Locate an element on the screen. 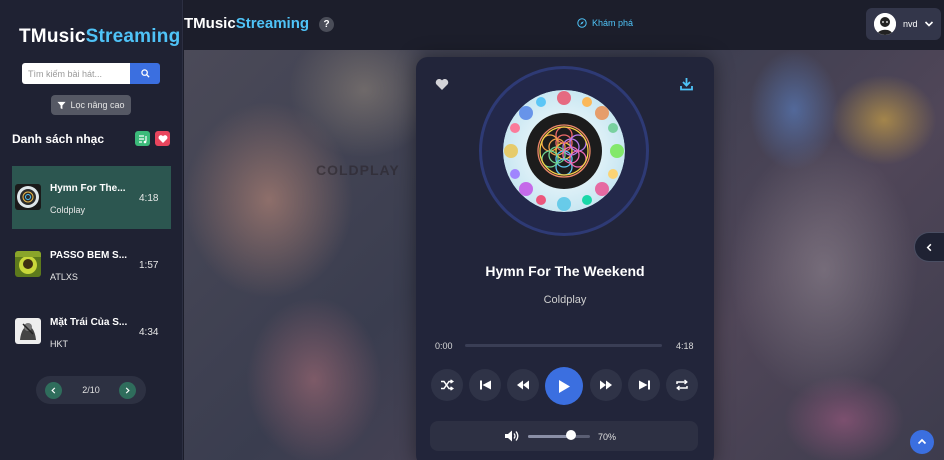  fast-forward-icon is located at coordinates (606, 385).